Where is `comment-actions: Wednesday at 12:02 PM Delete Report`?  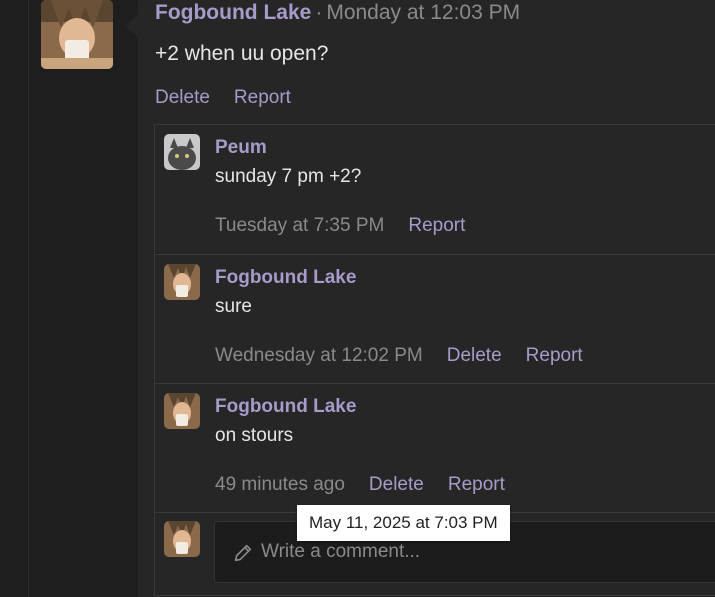 comment-actions: Wednesday at 12:02 PM Delete Report is located at coordinates (411, 356).